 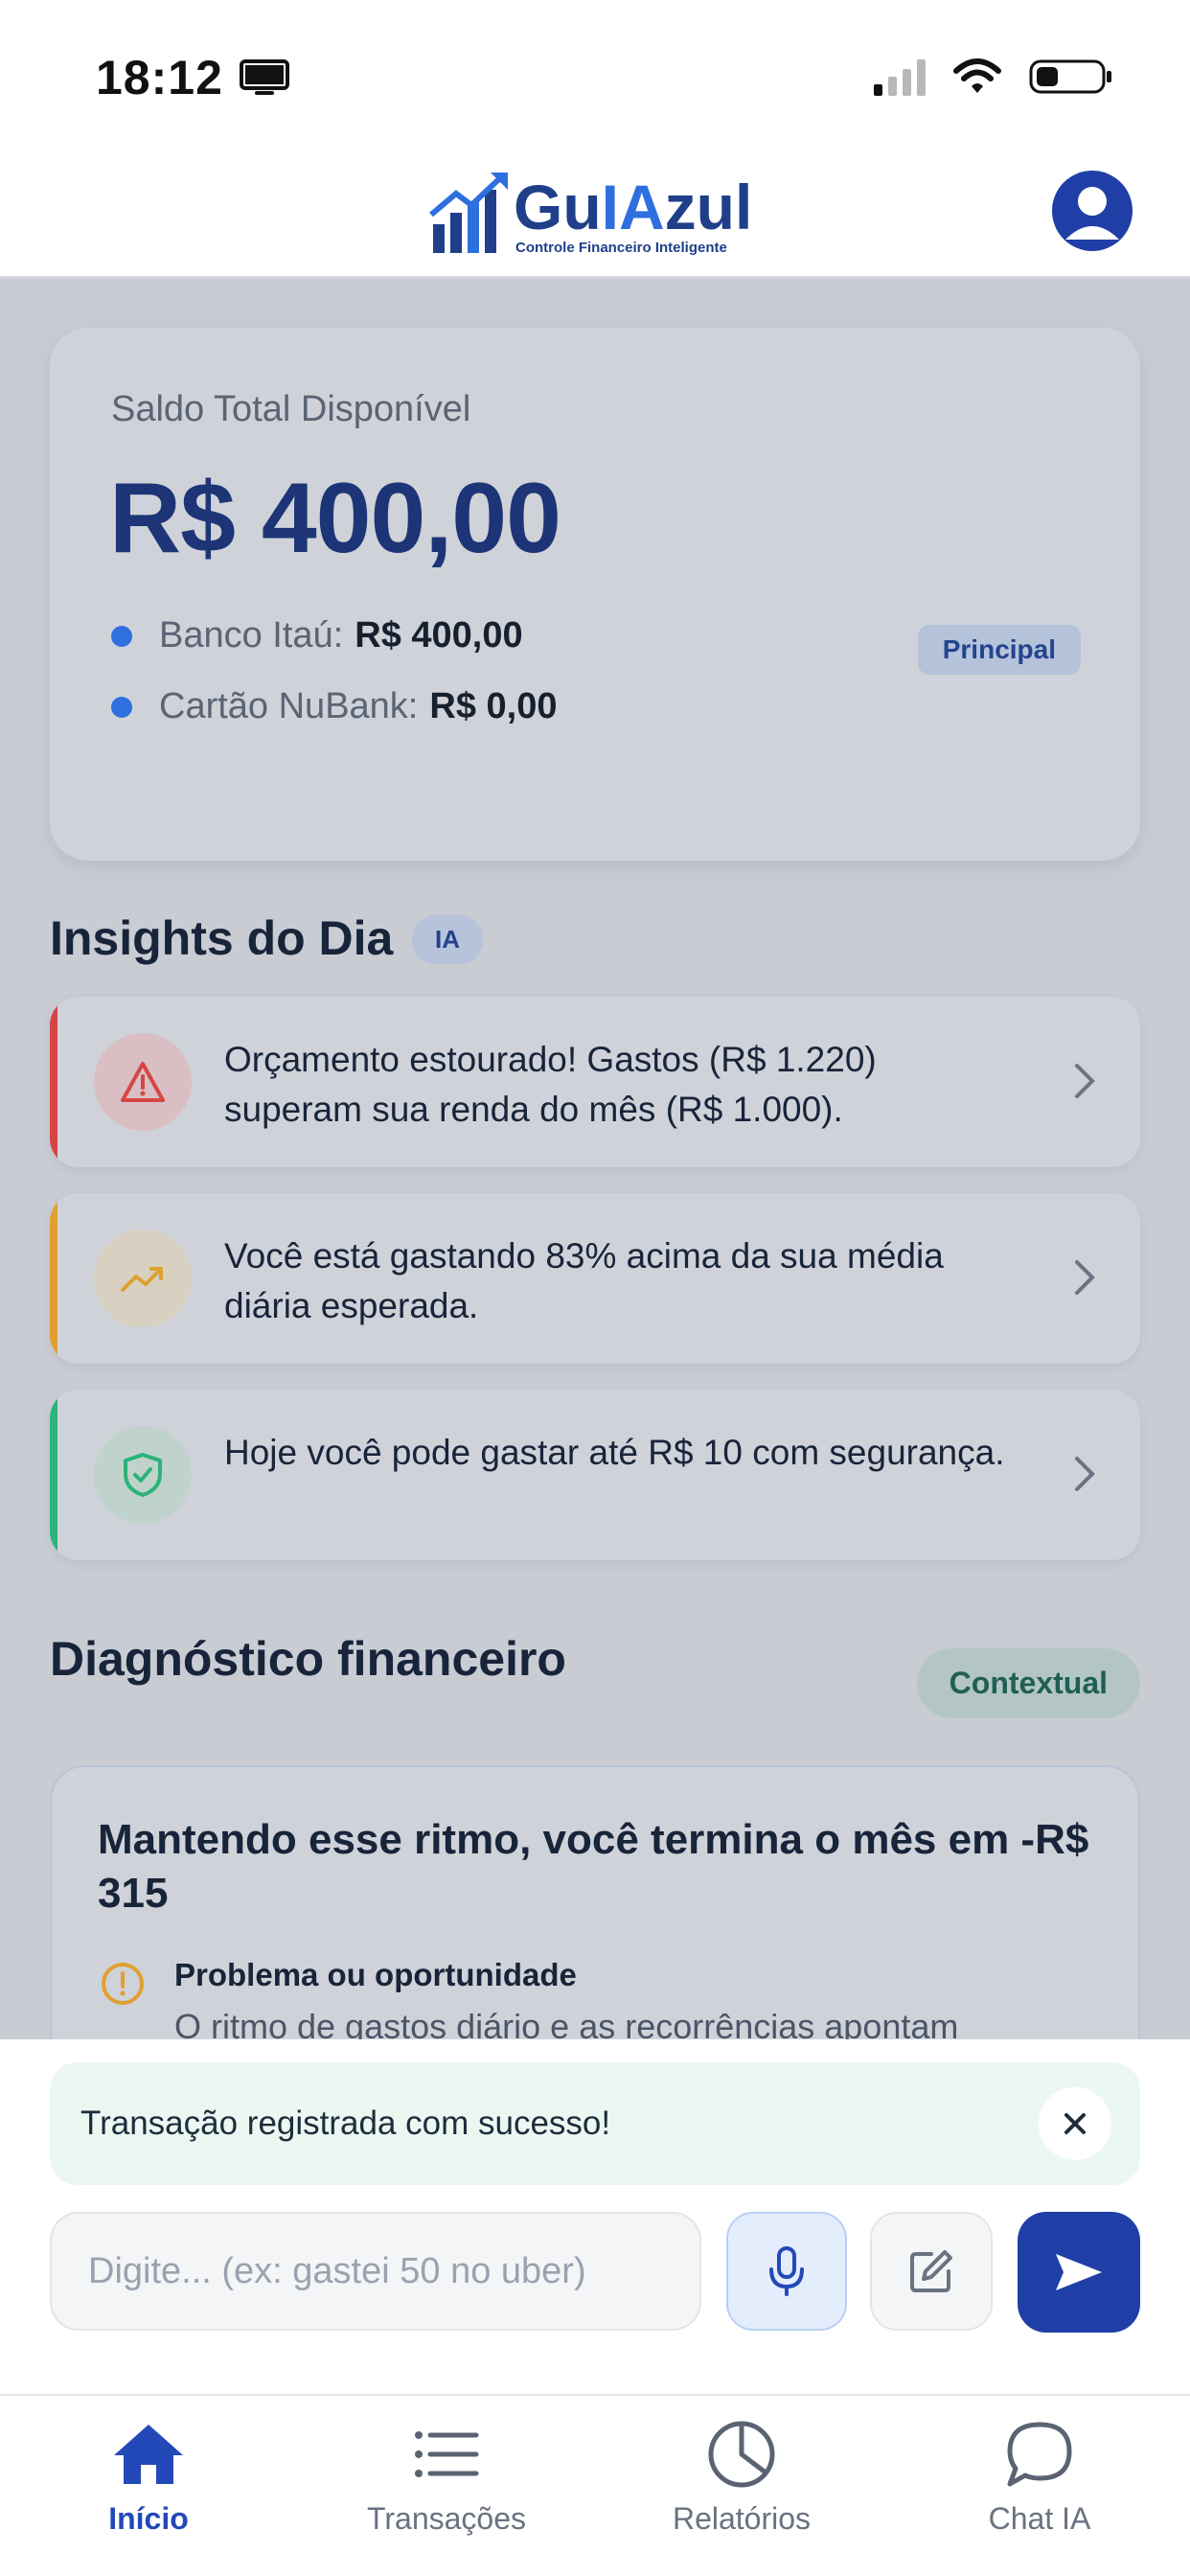 I want to click on status-time: 18:12, so click(x=159, y=77).